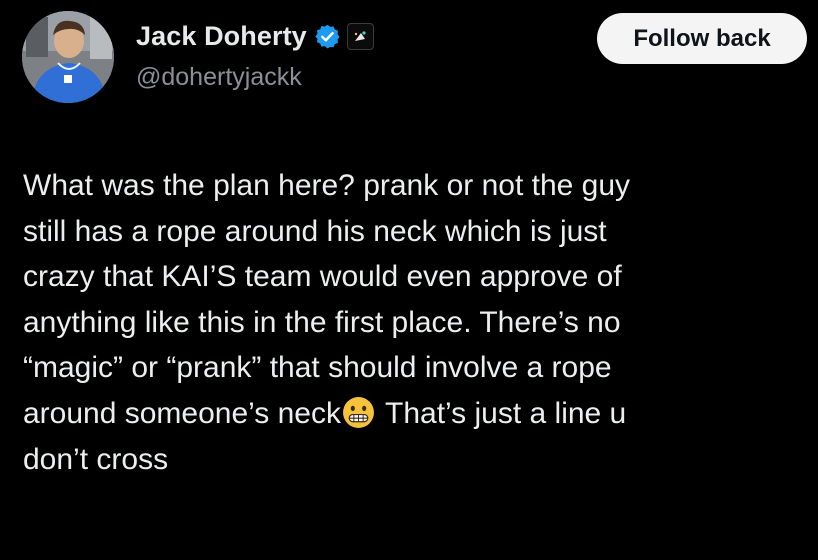 Image resolution: width=818 pixels, height=560 pixels. Describe the element at coordinates (221, 36) in the screenshot. I see `author-display-name: Jack Doherty` at that location.